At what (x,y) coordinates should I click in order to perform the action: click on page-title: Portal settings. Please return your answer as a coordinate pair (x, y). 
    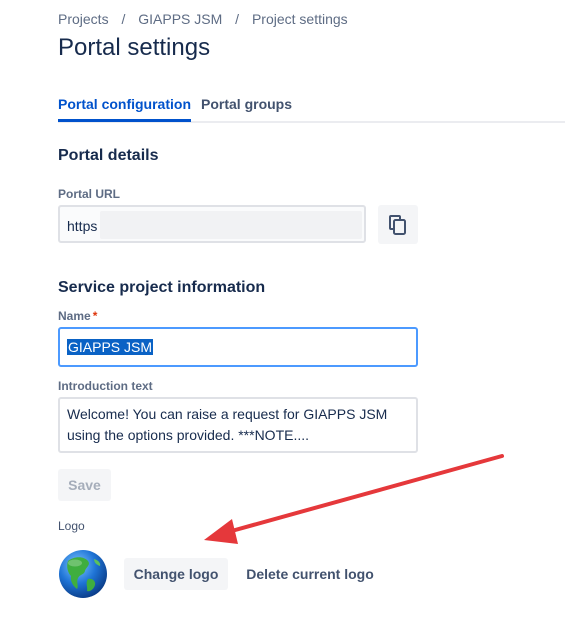
    Looking at the image, I should click on (134, 47).